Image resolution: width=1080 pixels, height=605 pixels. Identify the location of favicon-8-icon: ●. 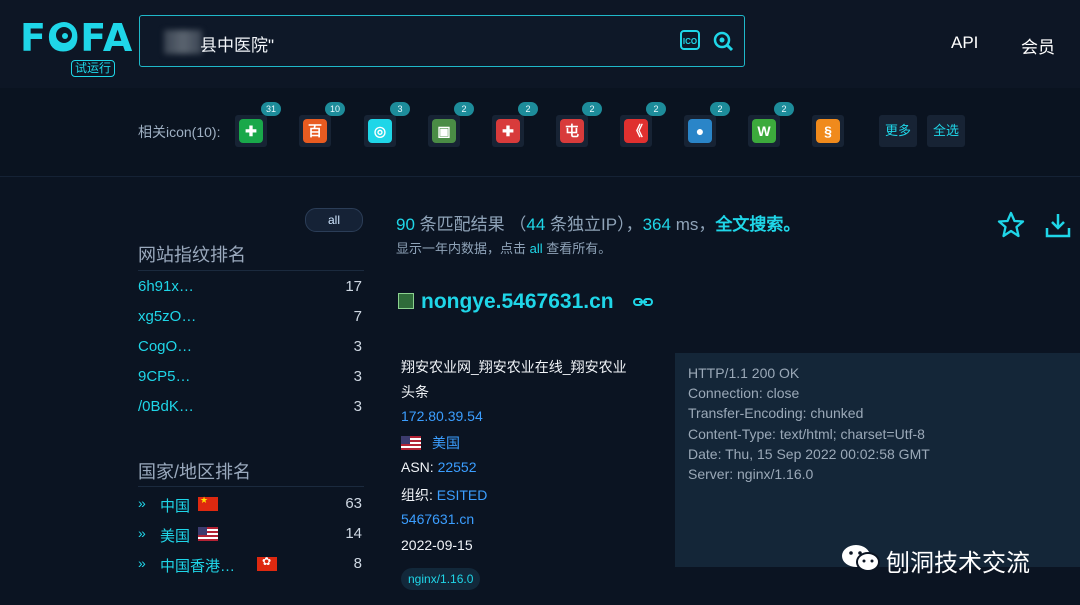
(700, 131).